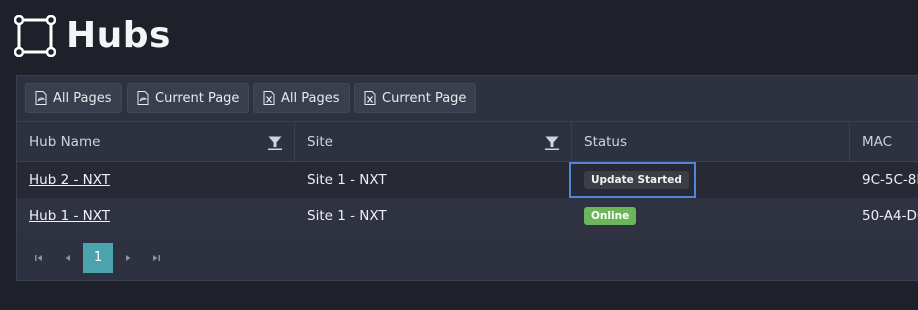 The image size is (918, 310). I want to click on last-page-button, so click(156, 258).